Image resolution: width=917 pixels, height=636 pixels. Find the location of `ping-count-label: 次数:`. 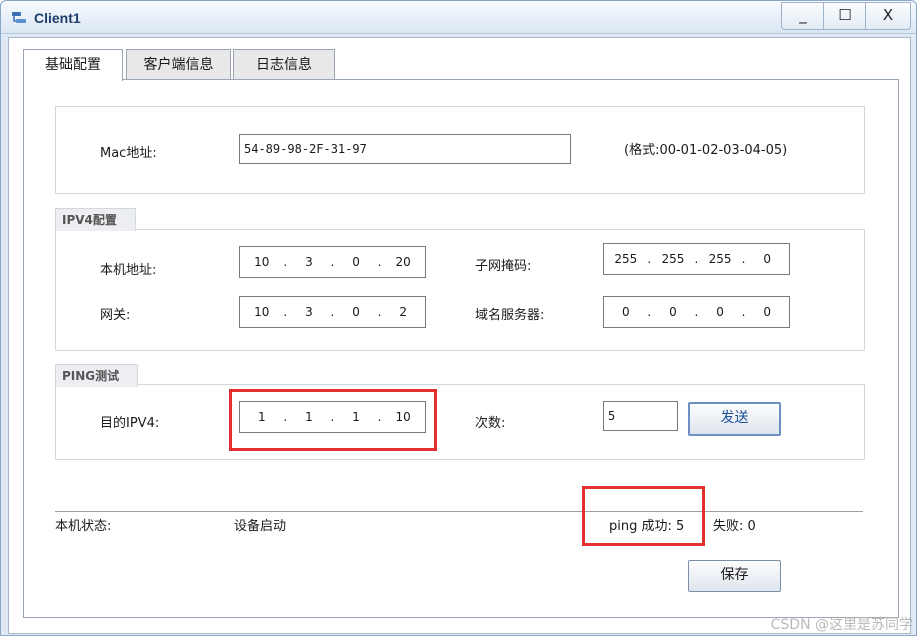

ping-count-label: 次数: is located at coordinates (490, 423).